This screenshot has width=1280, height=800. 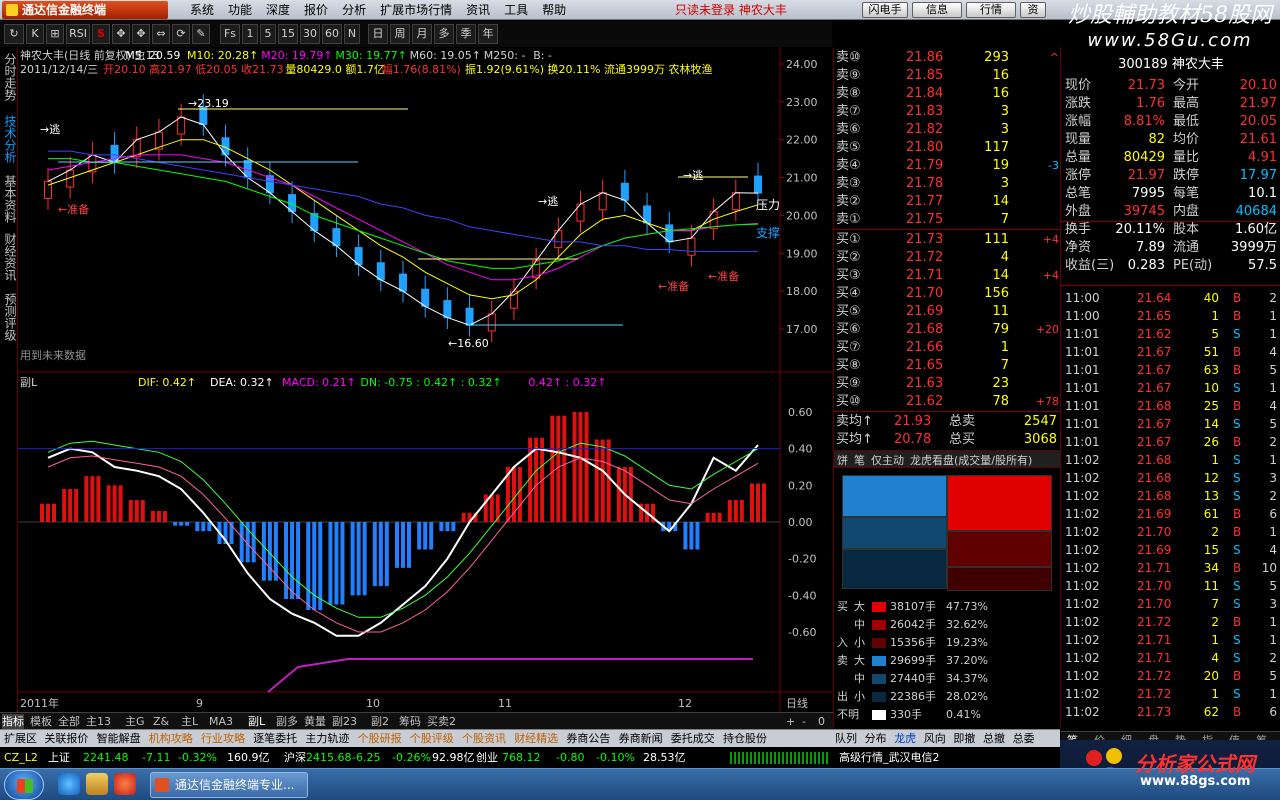 What do you see at coordinates (745, 739) in the screenshot?
I see `function-tab: 持仓股份` at bounding box center [745, 739].